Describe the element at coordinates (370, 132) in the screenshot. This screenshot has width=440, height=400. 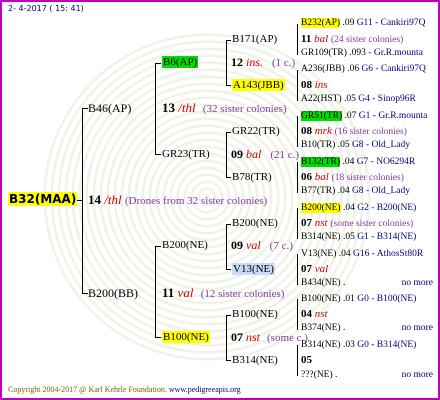
I see `g3-b1-note: (16 sister colonies)` at that location.